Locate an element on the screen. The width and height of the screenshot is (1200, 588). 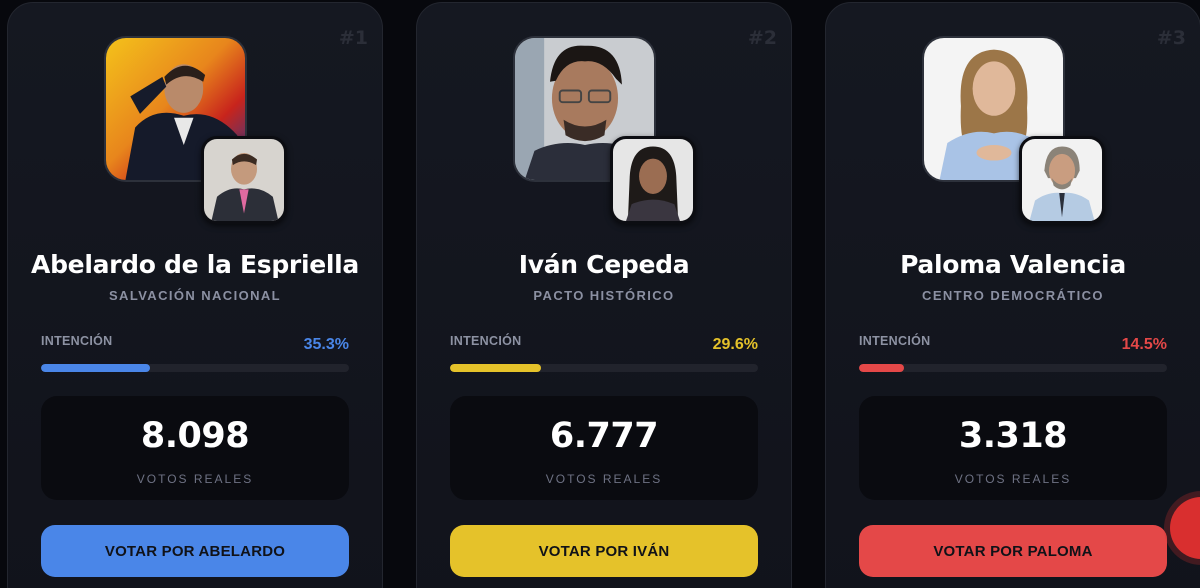
intention-percentage: 14.5% is located at coordinates (1144, 344).